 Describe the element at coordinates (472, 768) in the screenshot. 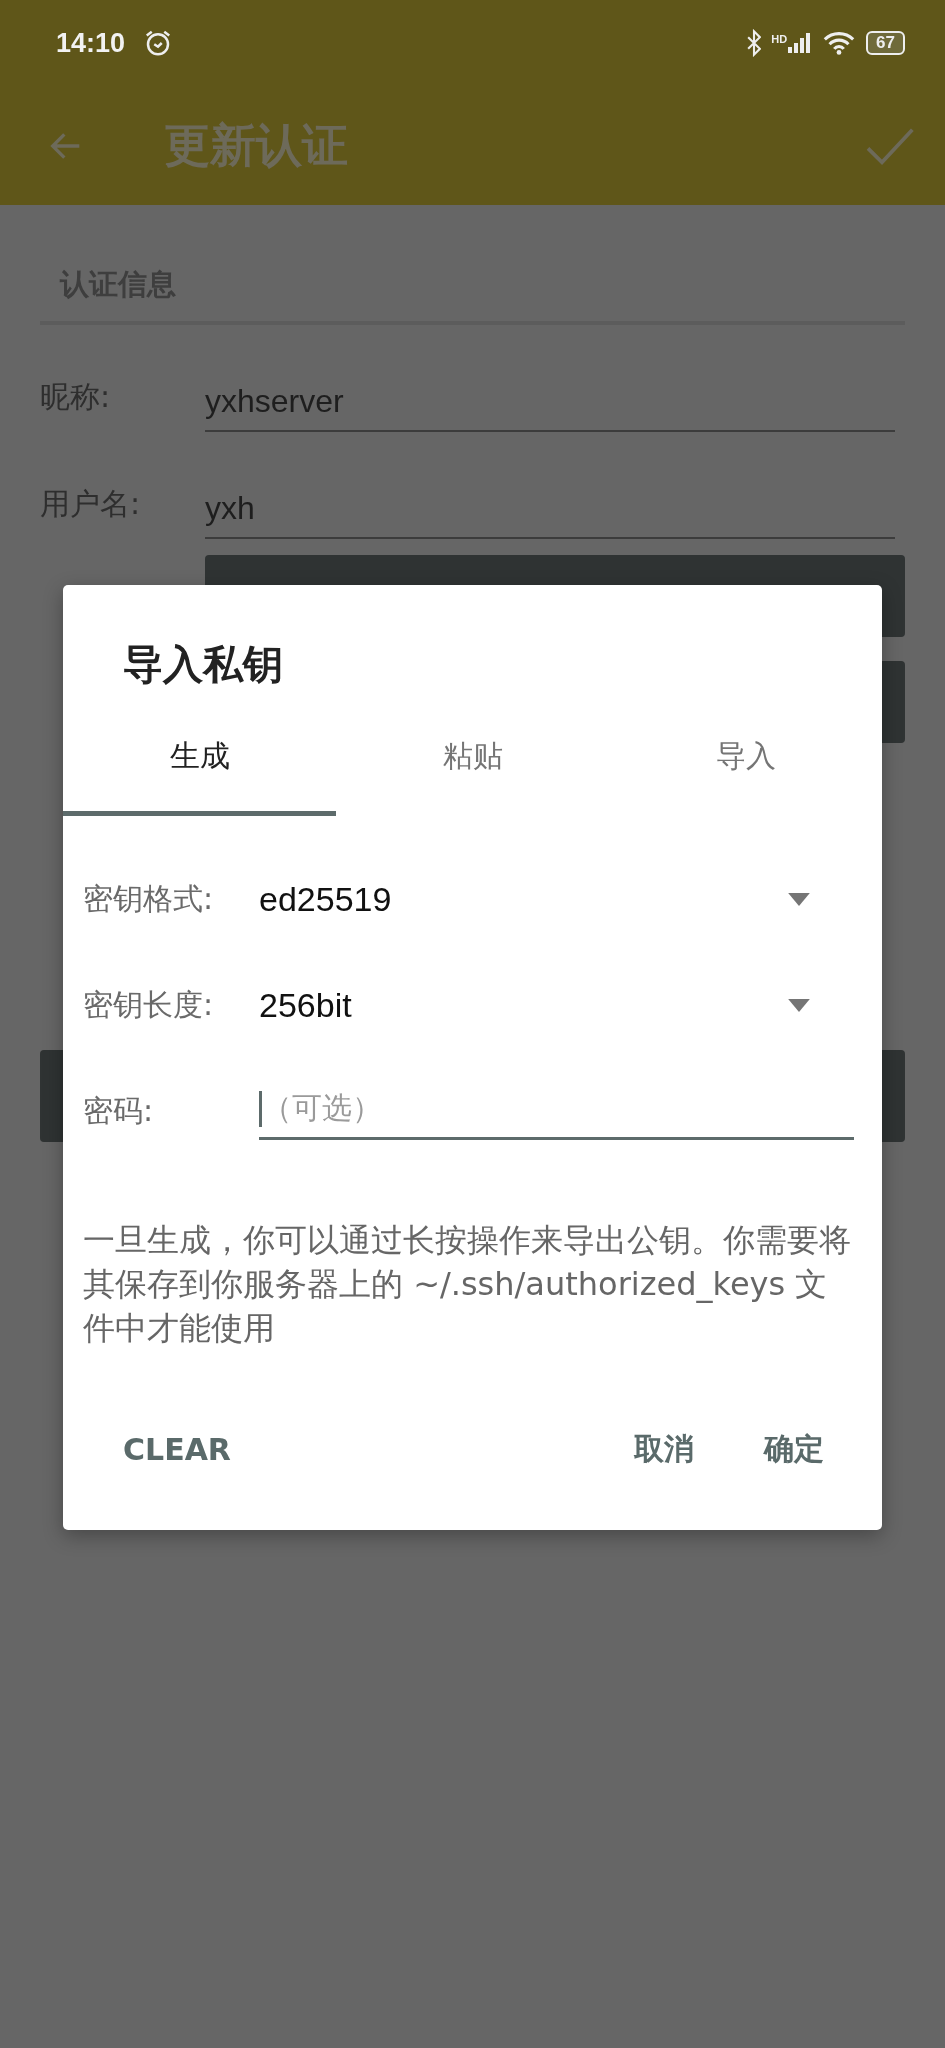

I see `tab: 粘贴` at that location.